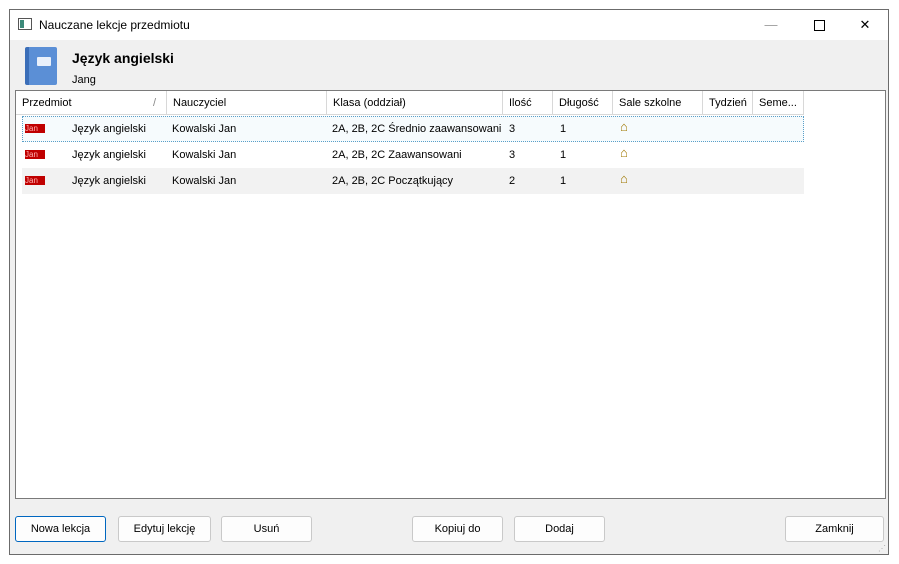 Image resolution: width=899 pixels, height=564 pixels. What do you see at coordinates (834, 529) in the screenshot?
I see `close-button: Zamknij` at bounding box center [834, 529].